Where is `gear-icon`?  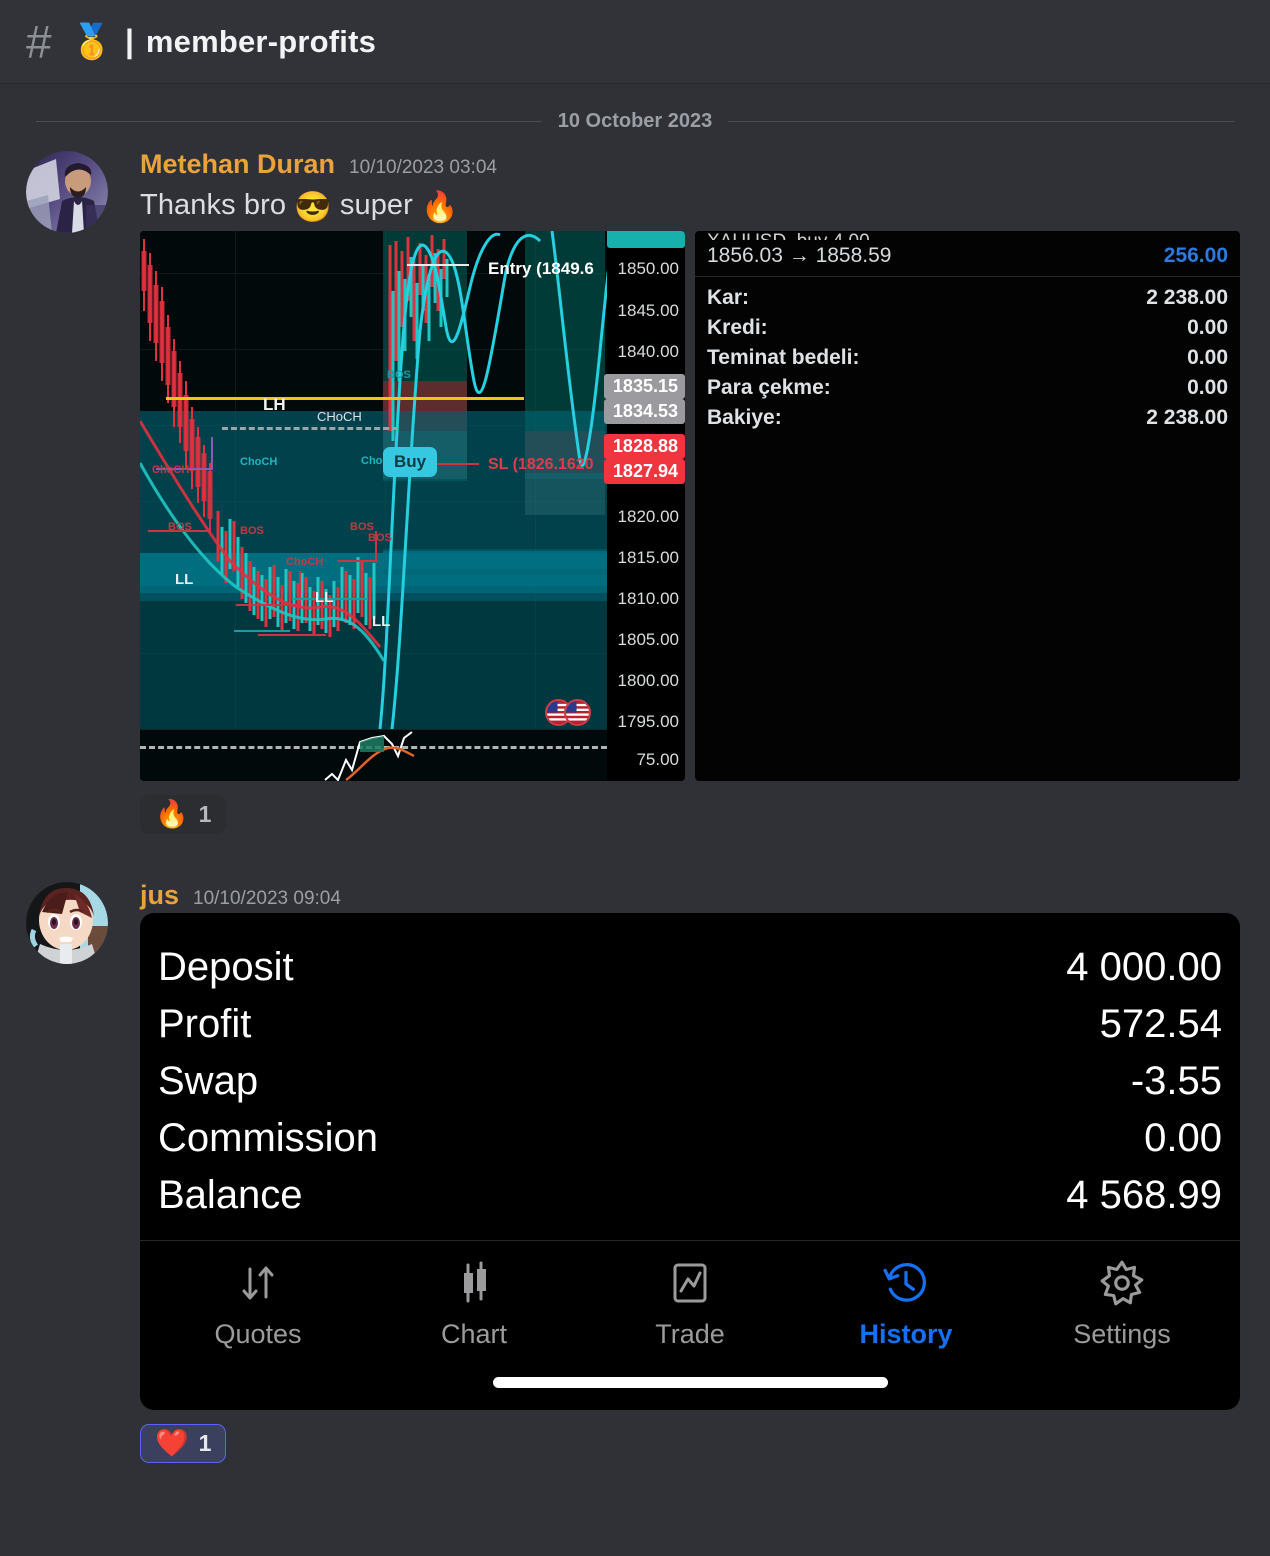 gear-icon is located at coordinates (1122, 1283).